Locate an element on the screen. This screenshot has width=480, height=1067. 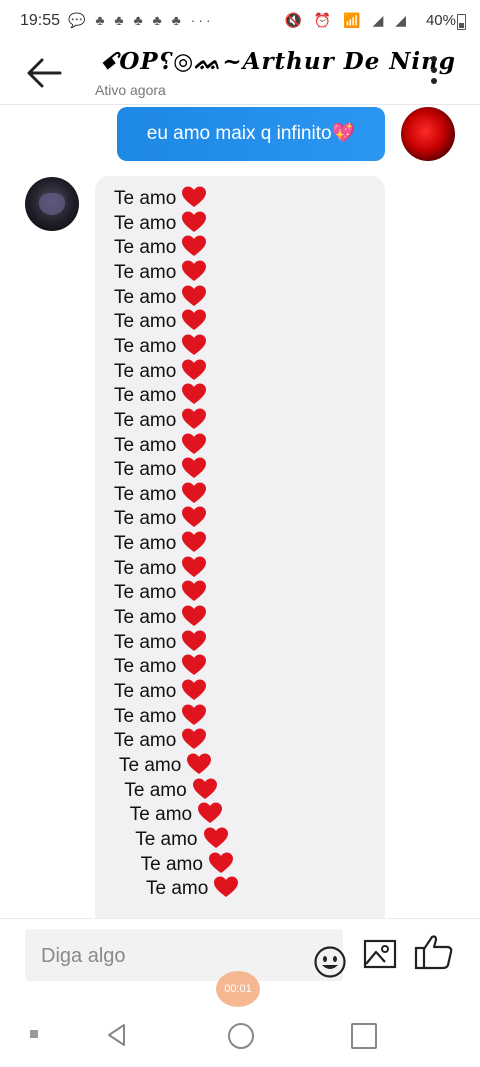
avatar-me is located at coordinates (428, 134).